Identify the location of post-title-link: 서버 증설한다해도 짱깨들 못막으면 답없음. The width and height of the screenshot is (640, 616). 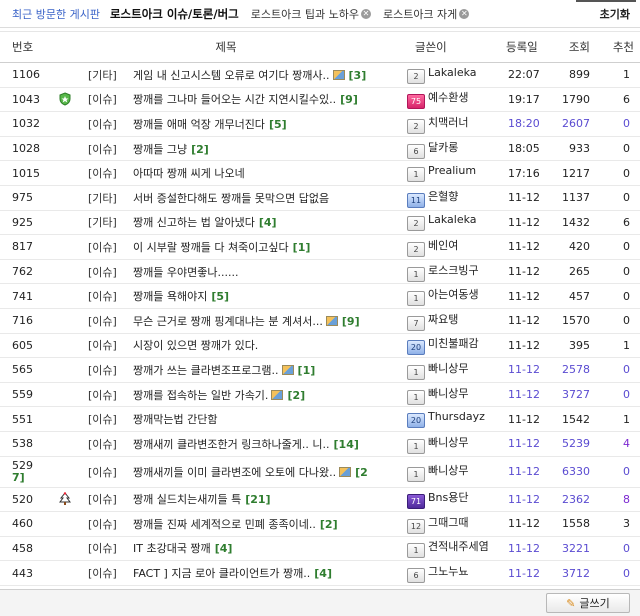
(231, 198).